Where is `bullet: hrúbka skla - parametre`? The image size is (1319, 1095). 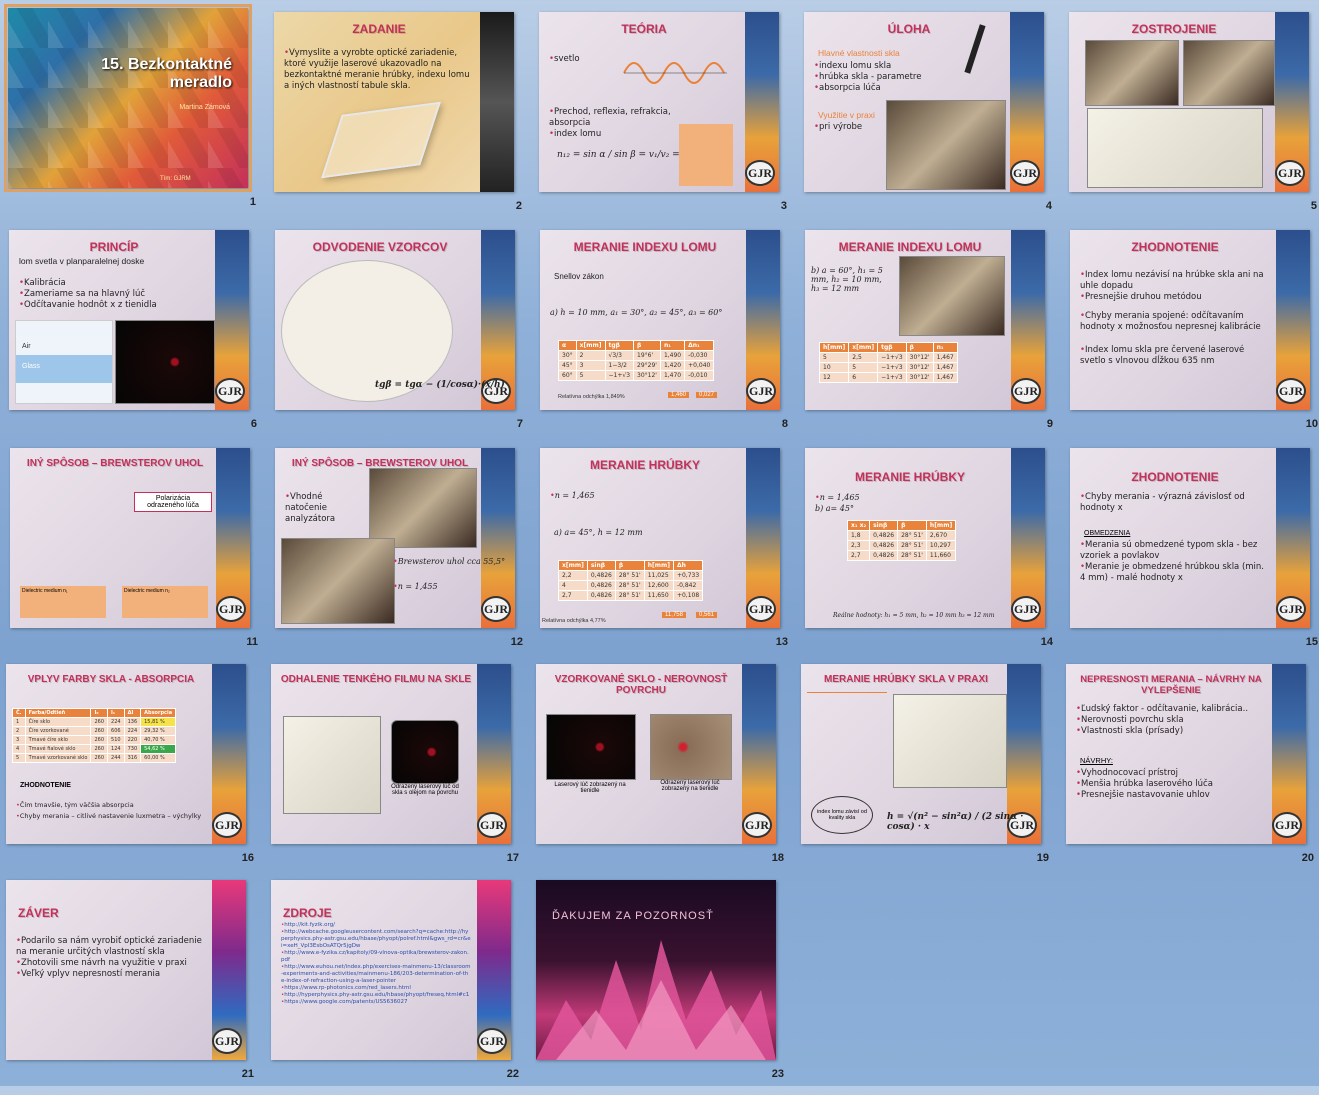 bullet: hrúbka skla - parametre is located at coordinates (867, 77).